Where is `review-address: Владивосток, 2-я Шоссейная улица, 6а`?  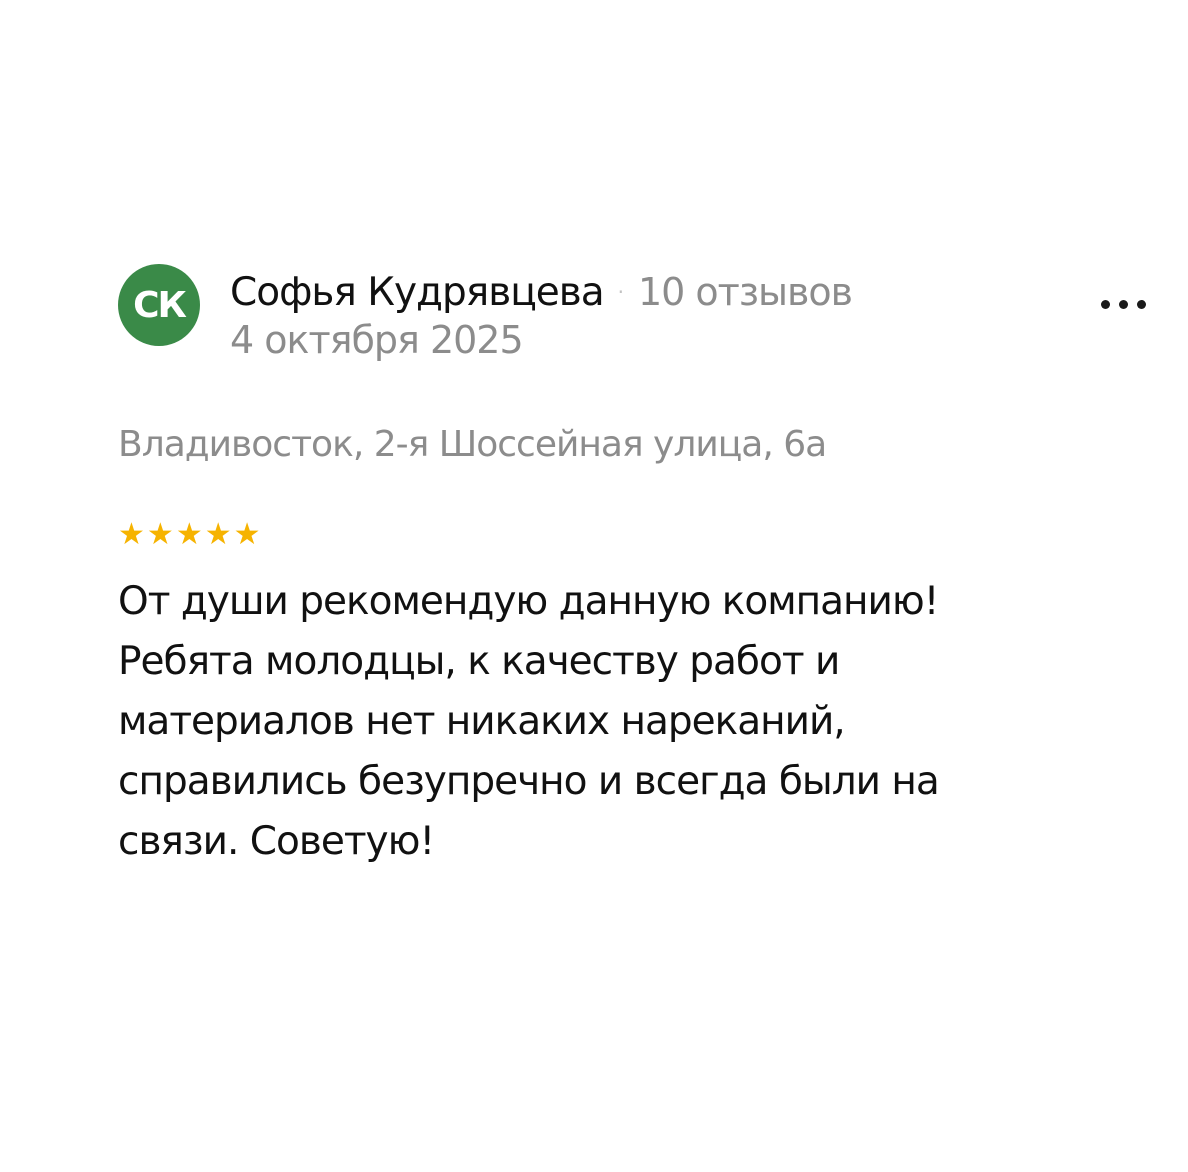
review-address: Владивосток, 2-я Шоссейная улица, 6а is located at coordinates (472, 444).